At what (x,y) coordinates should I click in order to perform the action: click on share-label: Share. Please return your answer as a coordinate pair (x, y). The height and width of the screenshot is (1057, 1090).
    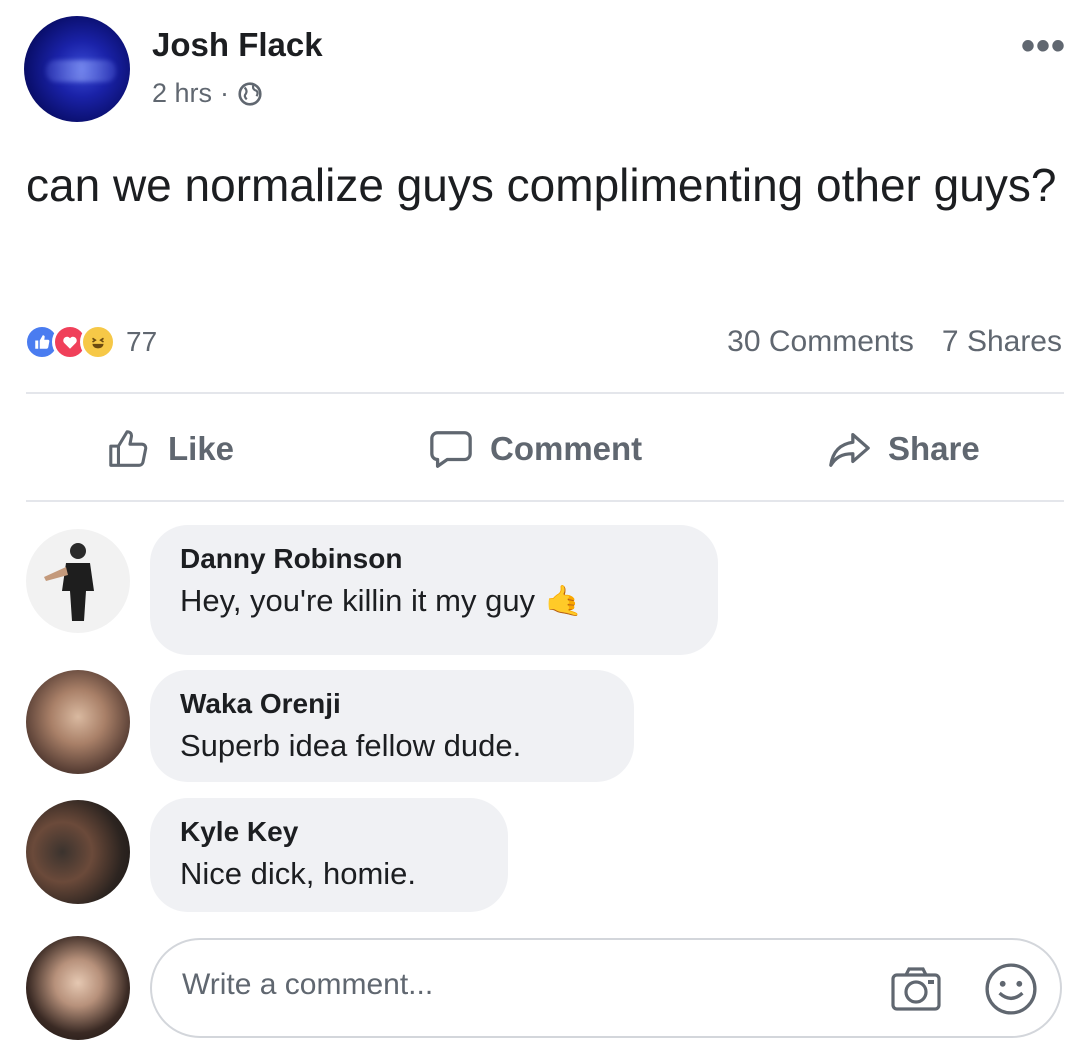
    Looking at the image, I should click on (934, 448).